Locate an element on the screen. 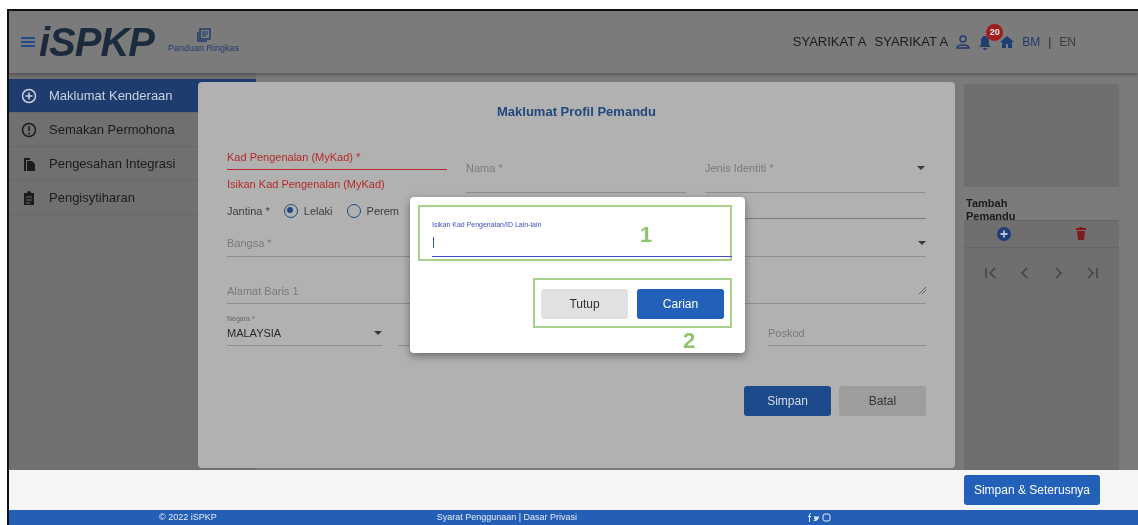 The width and height of the screenshot is (1138, 525). dialog-title: Maklumat Profil Pemandu is located at coordinates (576, 112).